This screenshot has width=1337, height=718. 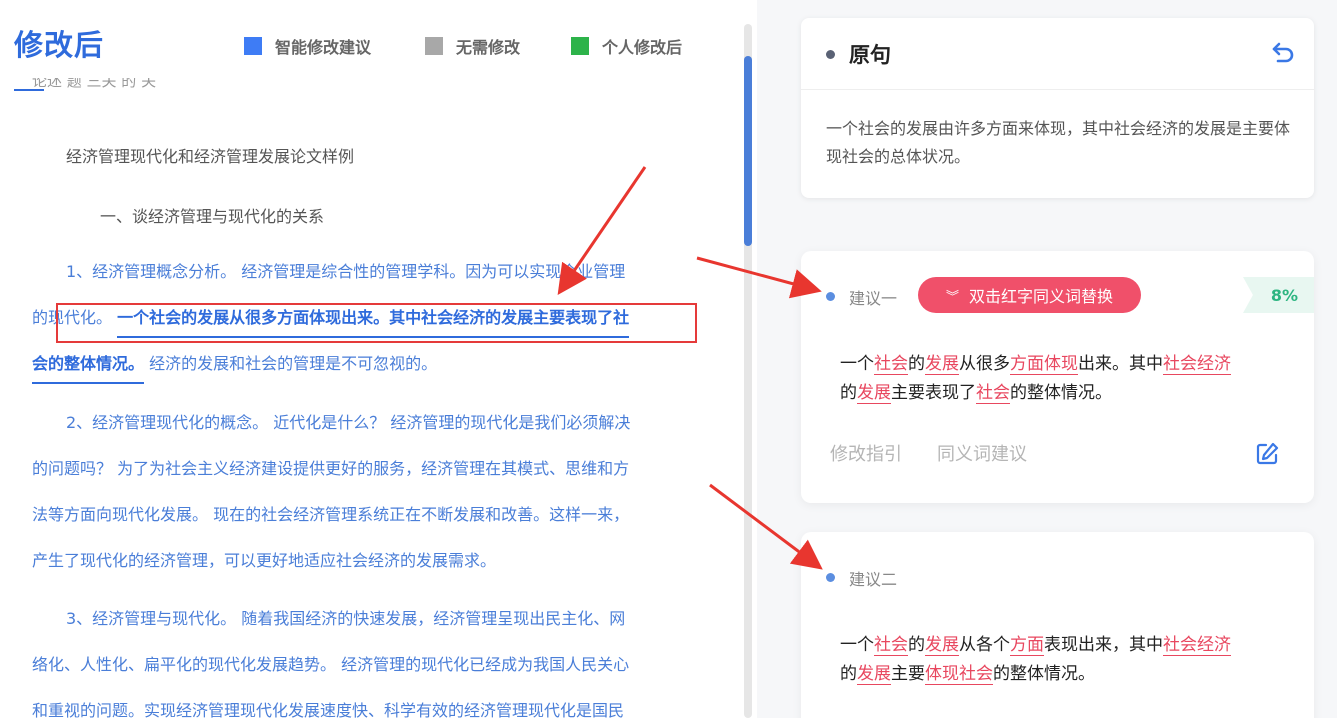 What do you see at coordinates (210, 156) in the screenshot?
I see `document-title: 经济管理现代化和经济管理发展论文样例` at bounding box center [210, 156].